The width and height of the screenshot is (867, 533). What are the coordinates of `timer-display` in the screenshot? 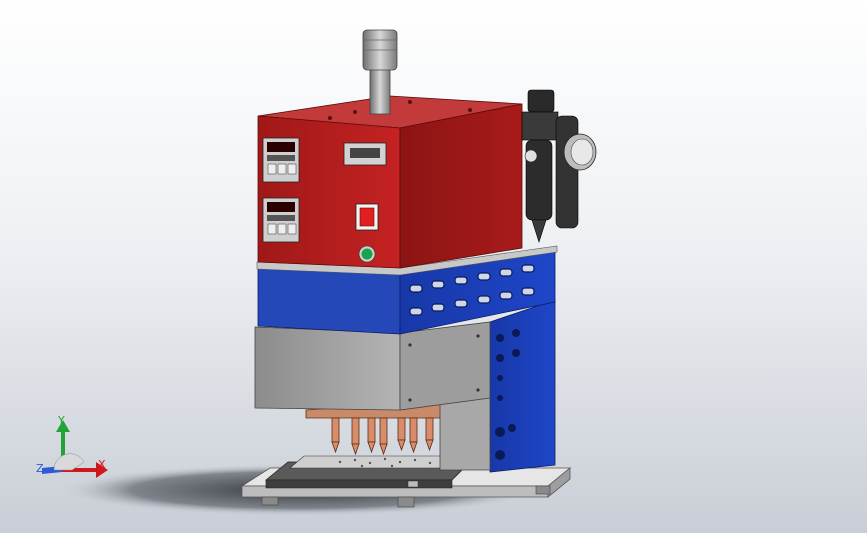 It's located at (365, 154).